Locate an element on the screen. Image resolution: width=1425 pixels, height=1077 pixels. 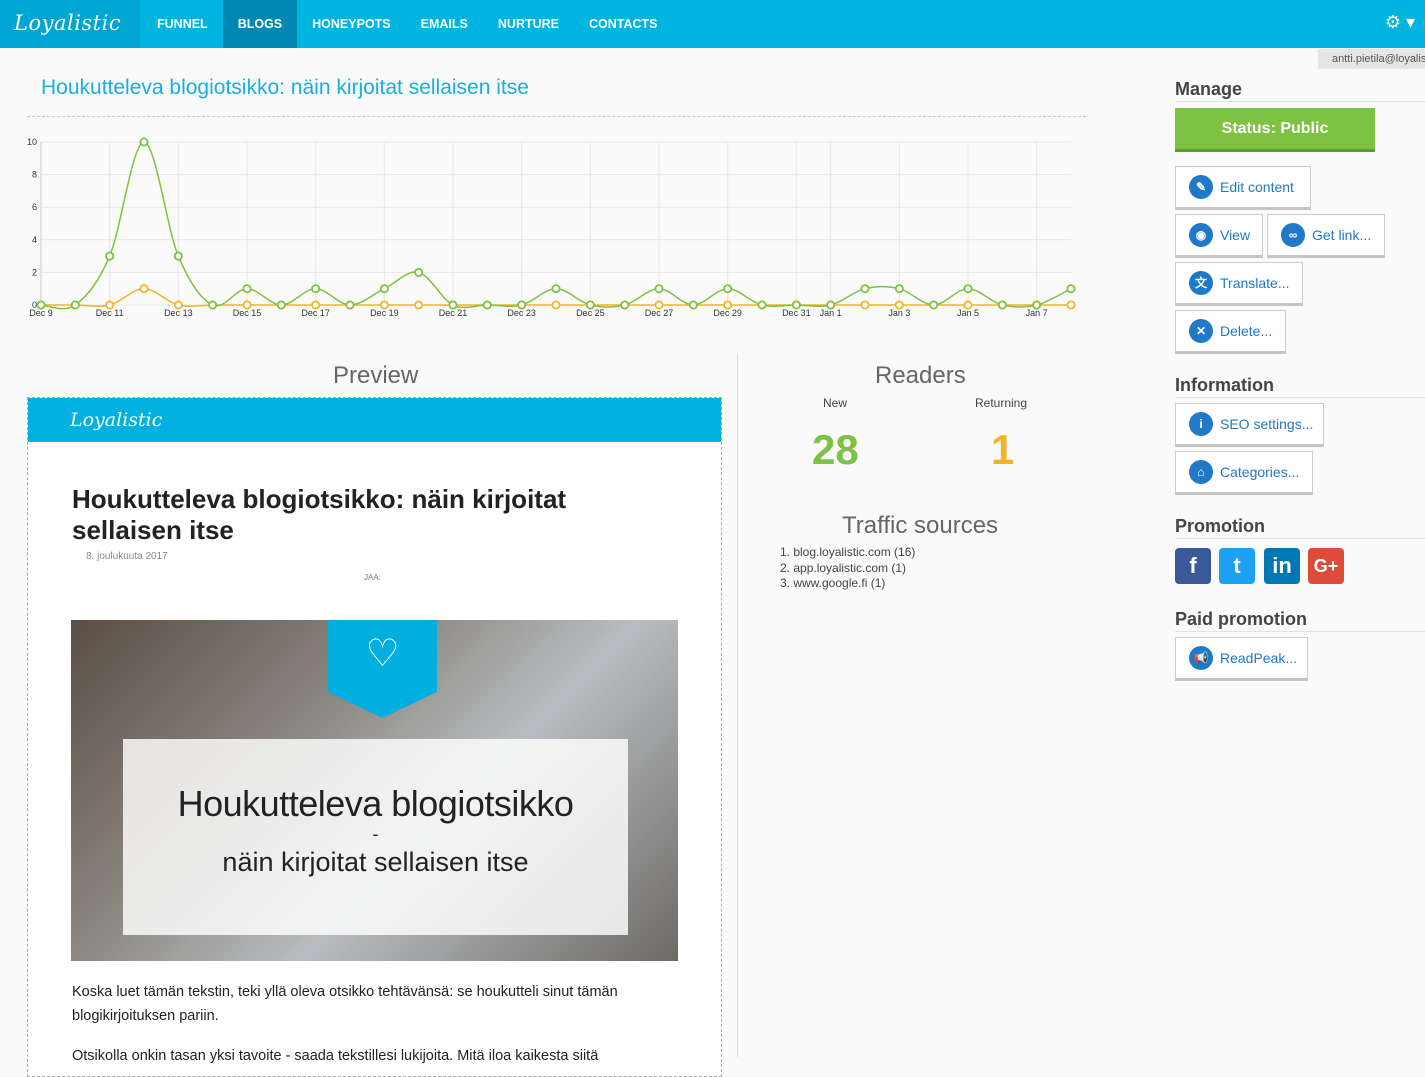
gear-icon: ⚙ ▾ is located at coordinates (1400, 22).